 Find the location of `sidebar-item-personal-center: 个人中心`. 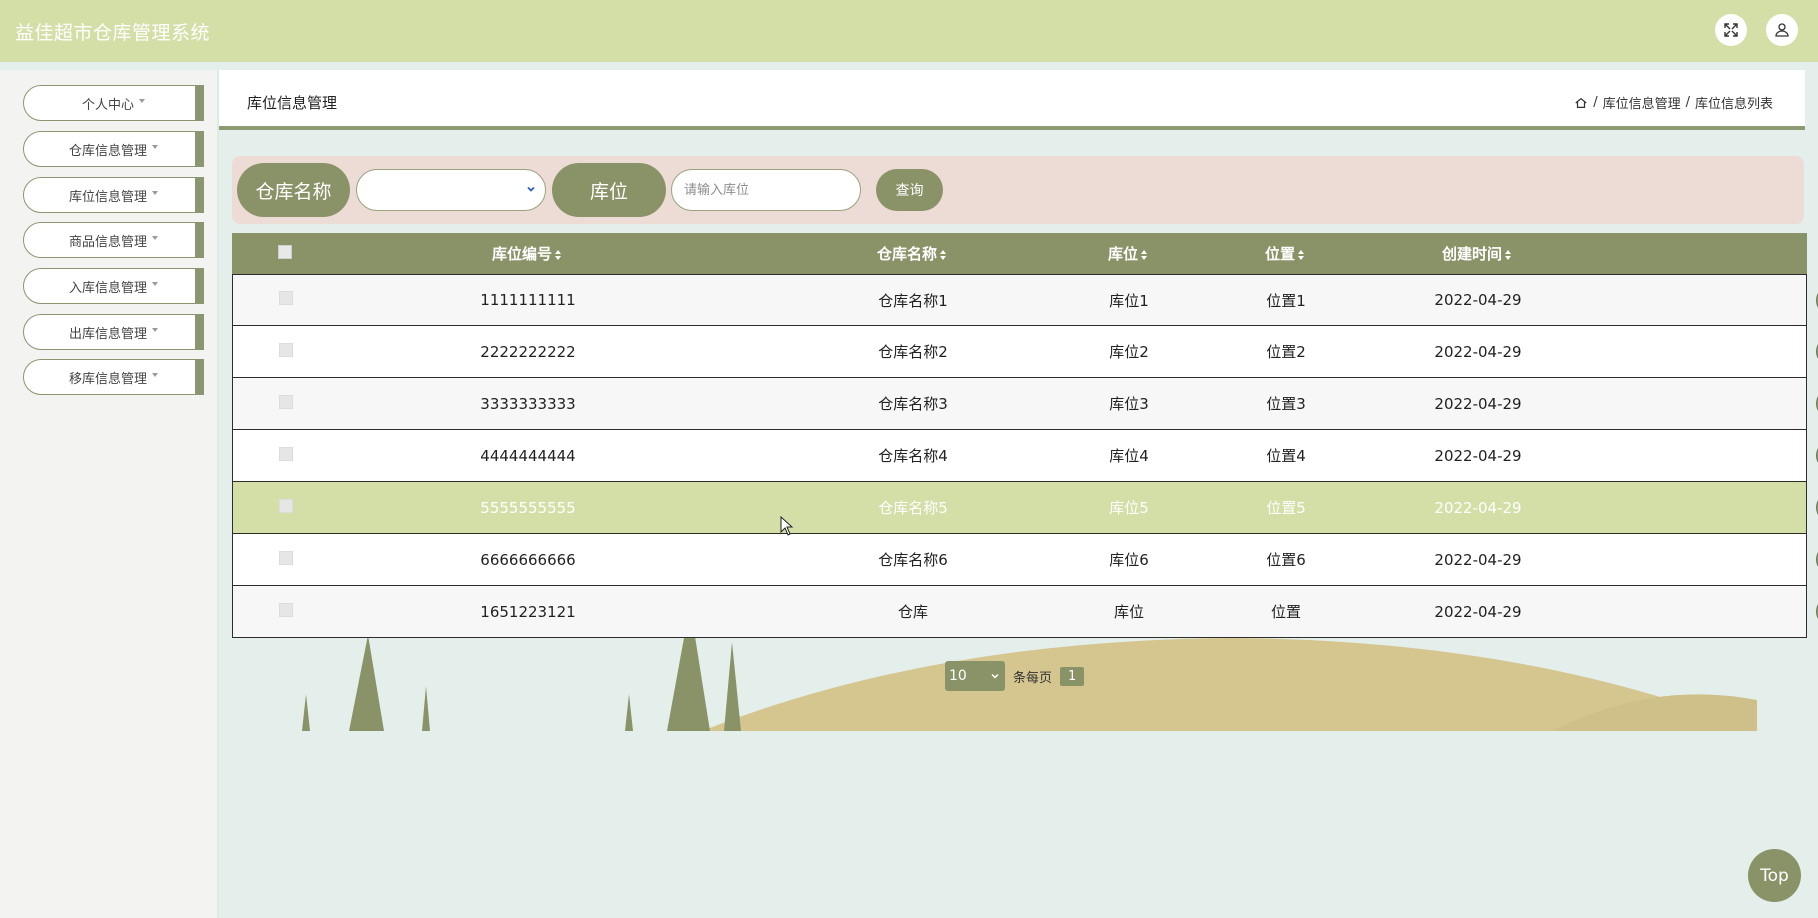

sidebar-item-personal-center: 个人中心 is located at coordinates (113, 103).